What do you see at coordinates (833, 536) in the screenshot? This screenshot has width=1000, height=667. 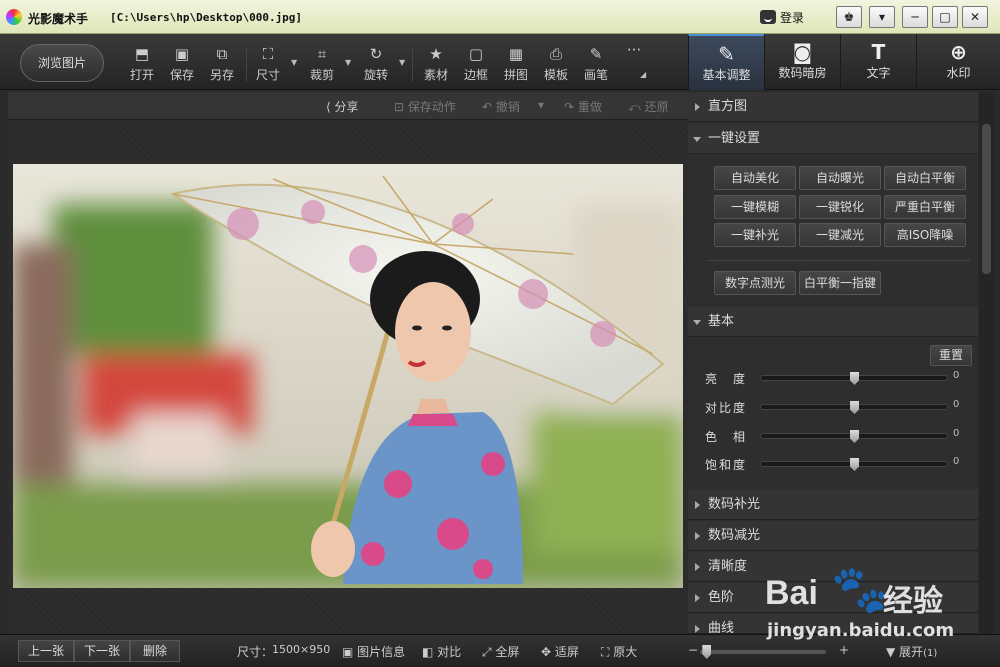 I see `digital-reduce-light-section: 数码减光` at bounding box center [833, 536].